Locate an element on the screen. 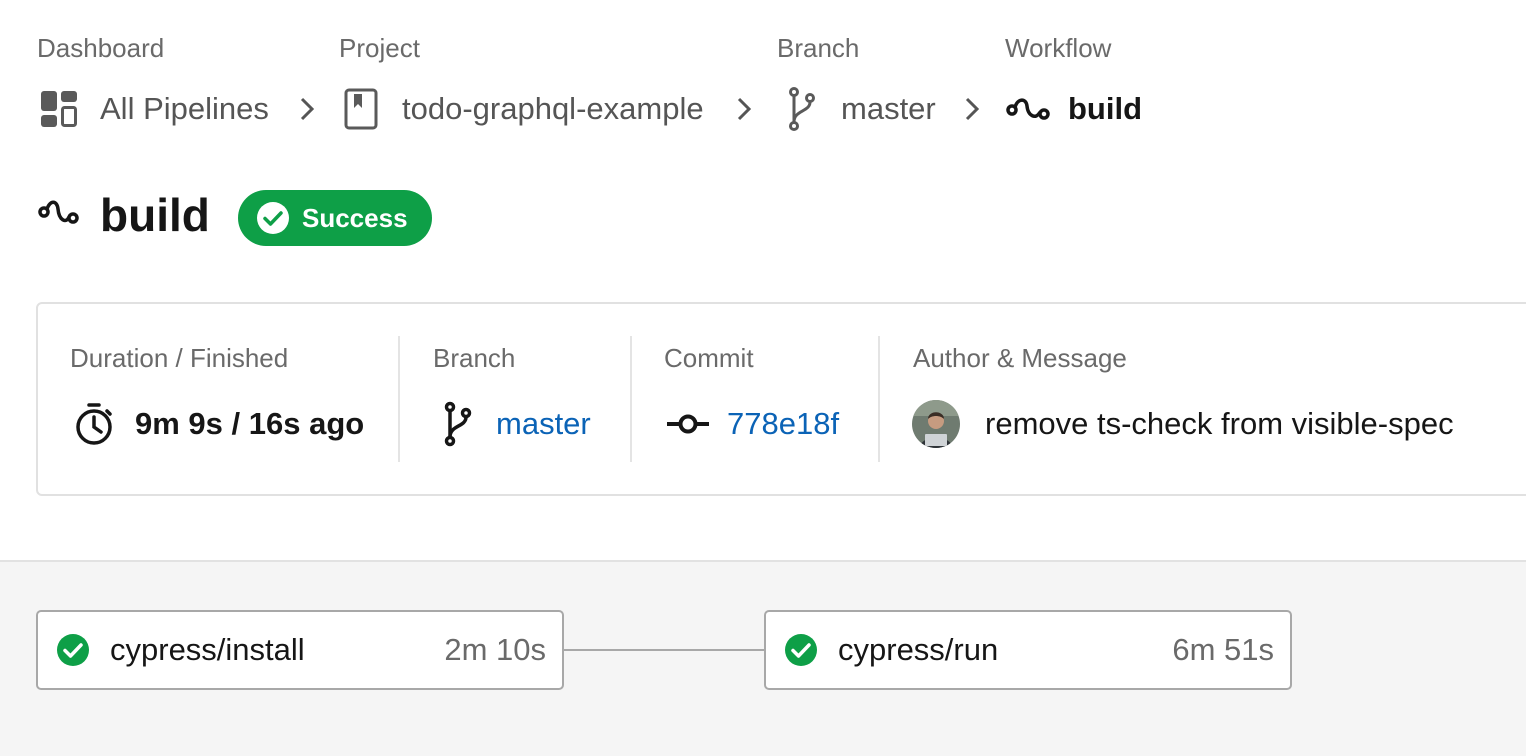 The height and width of the screenshot is (756, 1526). job-duration: 2m 10s is located at coordinates (495, 649).